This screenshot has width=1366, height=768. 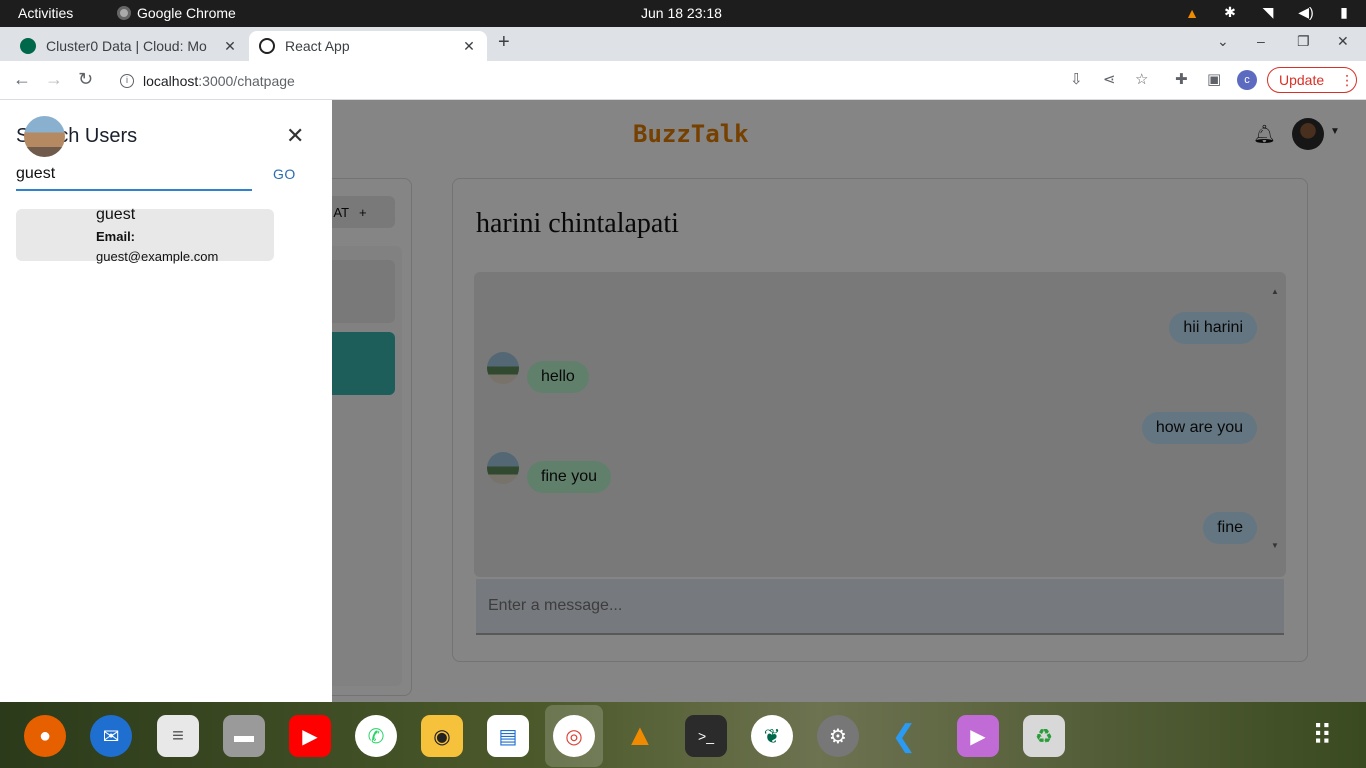 I want to click on wifi-icon: ◥, so click(x=1268, y=12).